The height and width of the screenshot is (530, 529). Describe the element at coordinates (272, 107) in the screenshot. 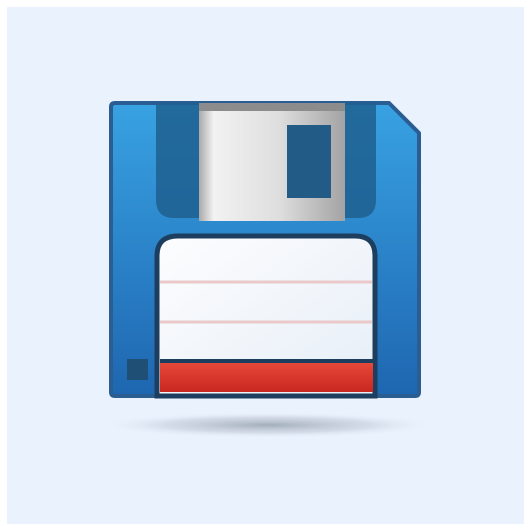

I see `shutter-top-edge` at that location.